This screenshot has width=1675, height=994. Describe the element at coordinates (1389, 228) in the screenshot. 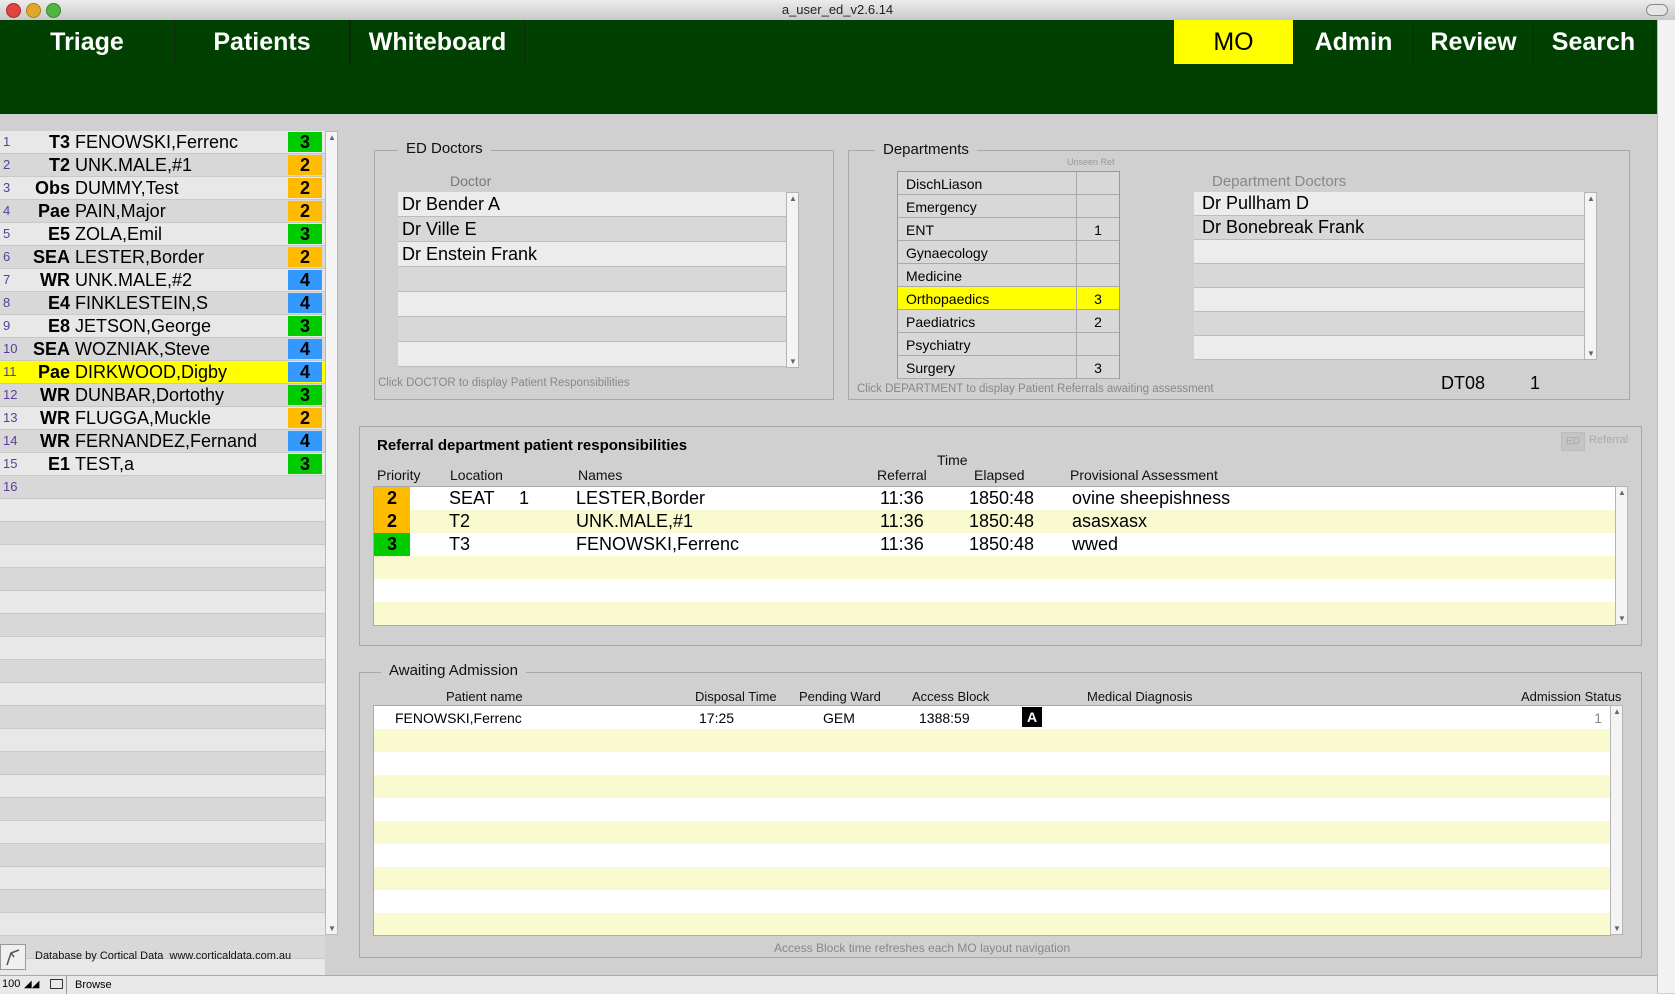

I see `department-doctor-item: Dr Bonebreak Frank` at that location.